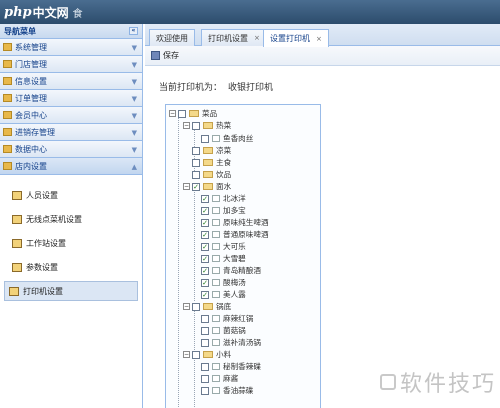  I want to click on submenu-item-wireless-ordering: 无线点菜机设置, so click(73, 219).